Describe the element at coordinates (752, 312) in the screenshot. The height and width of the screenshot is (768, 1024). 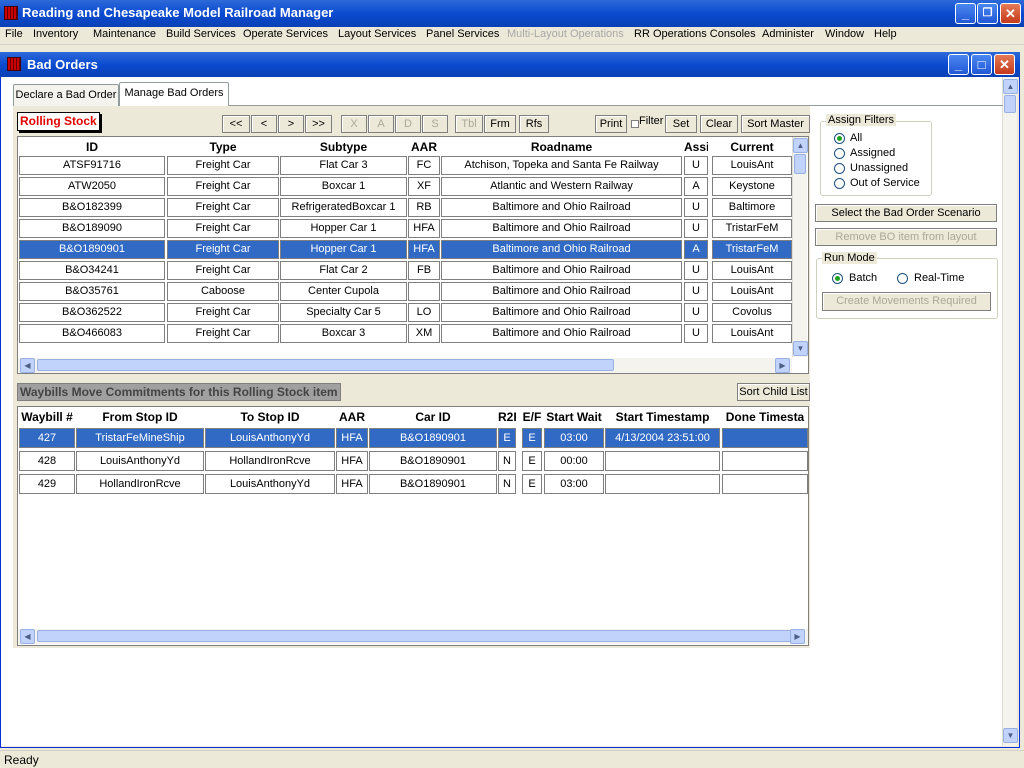
I see `rolling-stock-cell: Covolus` at that location.